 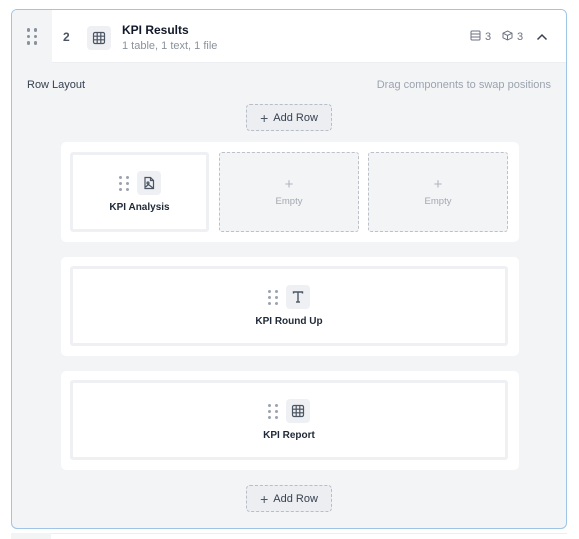 I want to click on add-row-bottom-button: + Add Row, so click(x=289, y=498).